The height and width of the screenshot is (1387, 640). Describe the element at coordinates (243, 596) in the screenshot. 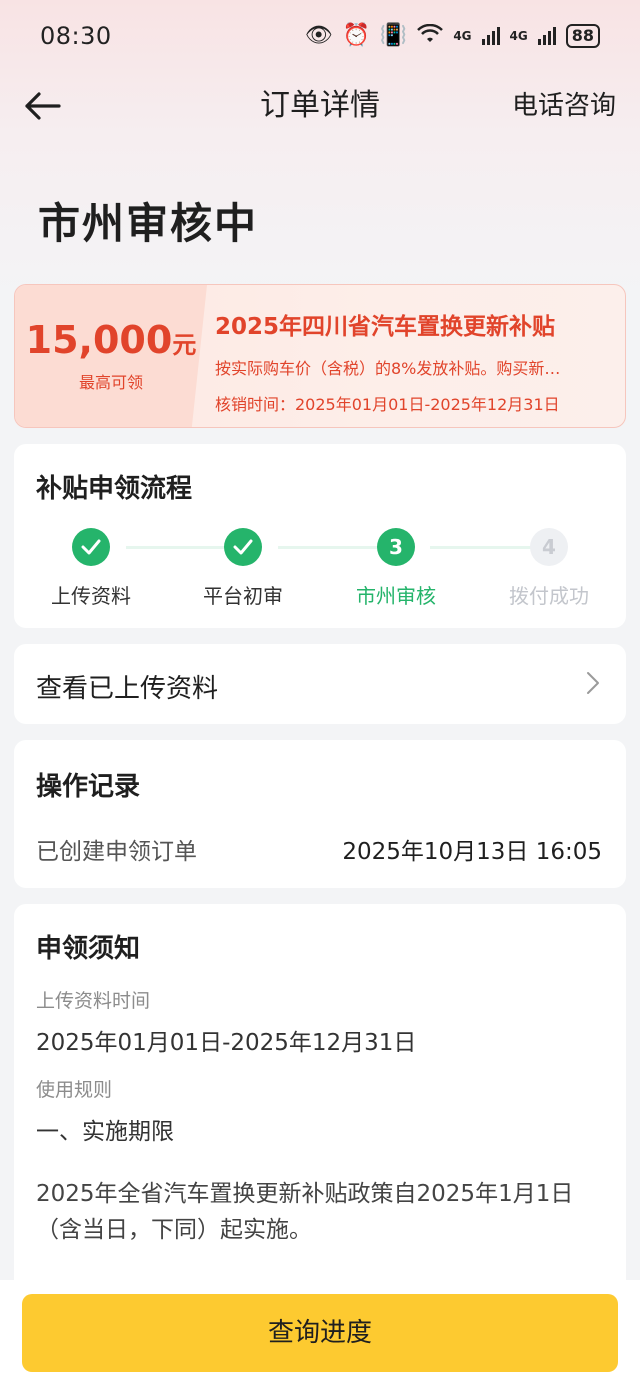

I see `step-label: 平台初审` at that location.